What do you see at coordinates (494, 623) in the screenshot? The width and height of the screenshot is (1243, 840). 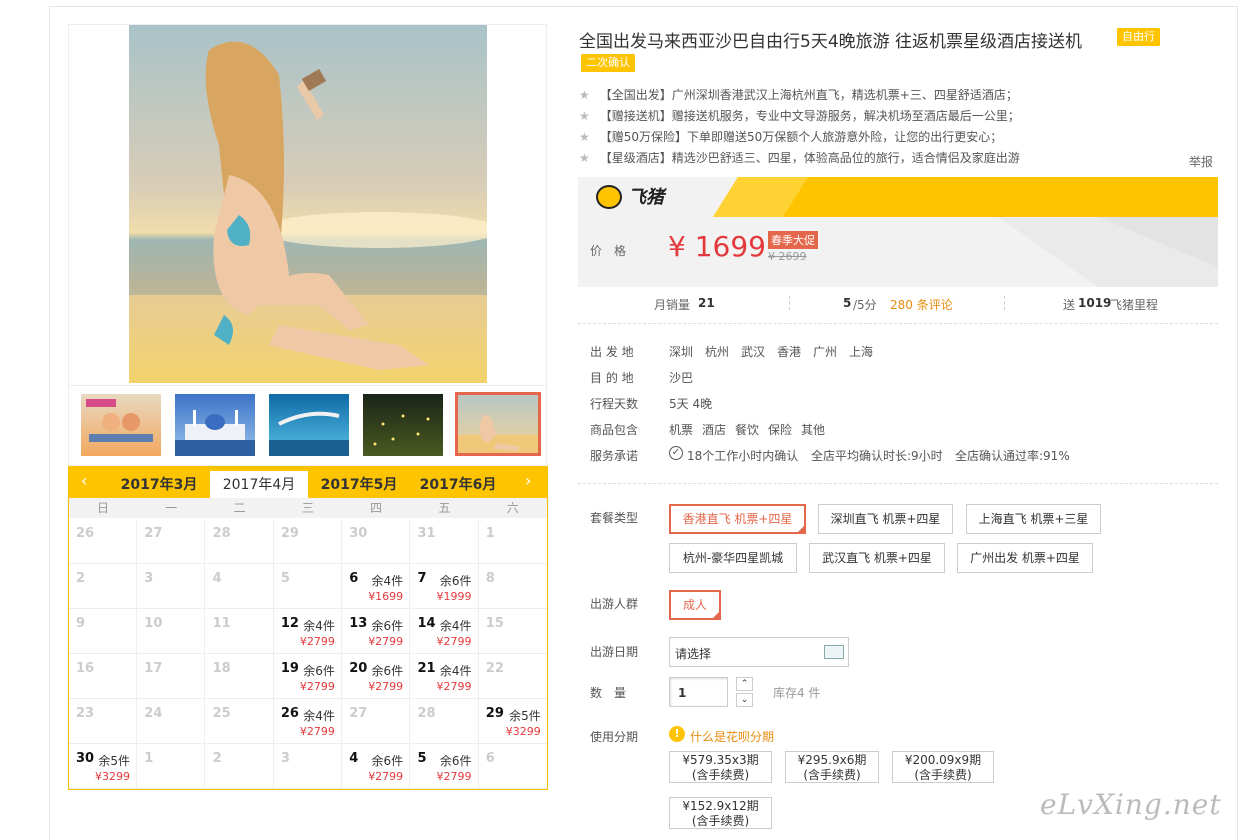 I see `day-number: 15` at bounding box center [494, 623].